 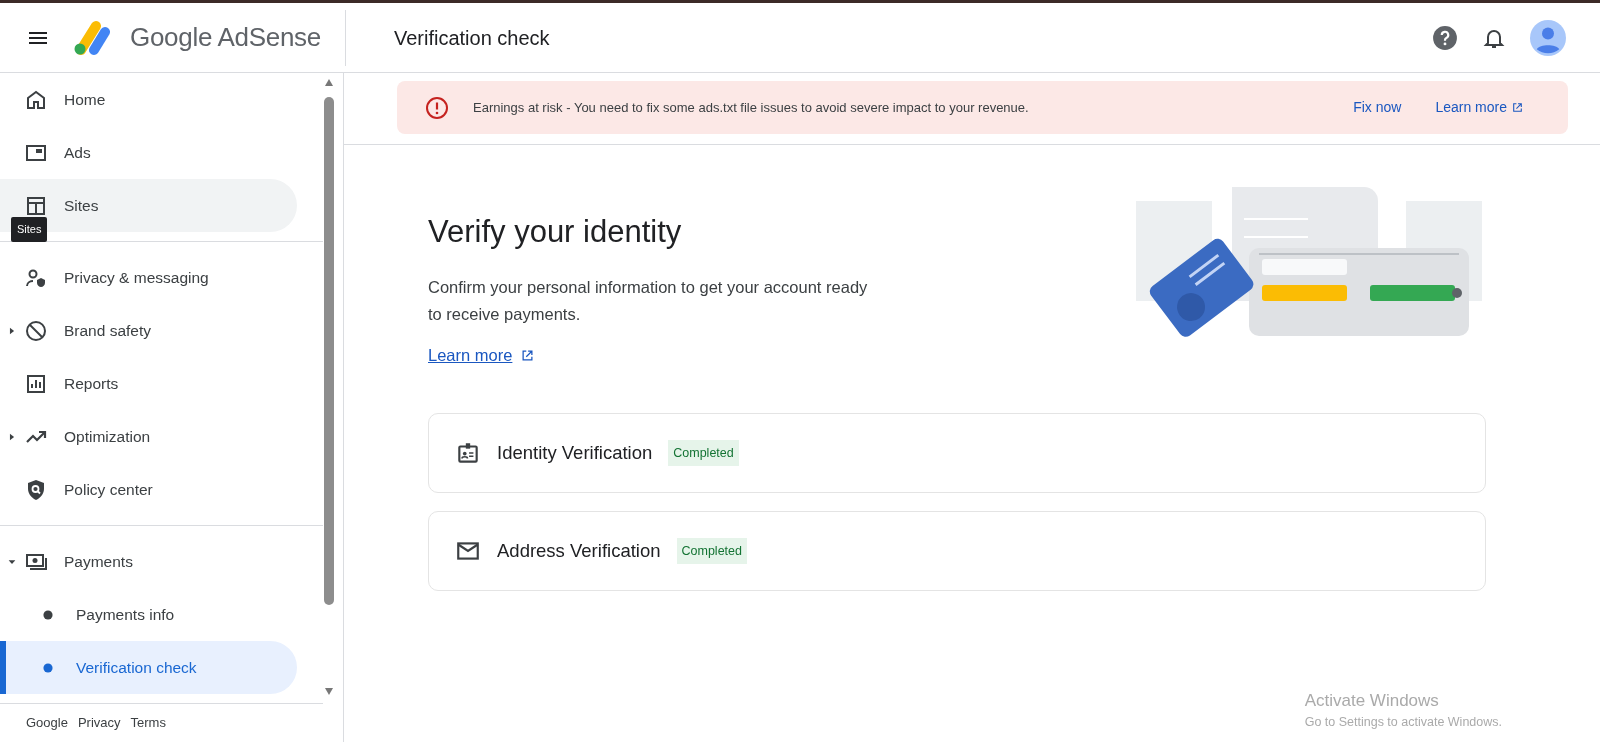 What do you see at coordinates (579, 551) in the screenshot?
I see `step-title: Address Verification` at bounding box center [579, 551].